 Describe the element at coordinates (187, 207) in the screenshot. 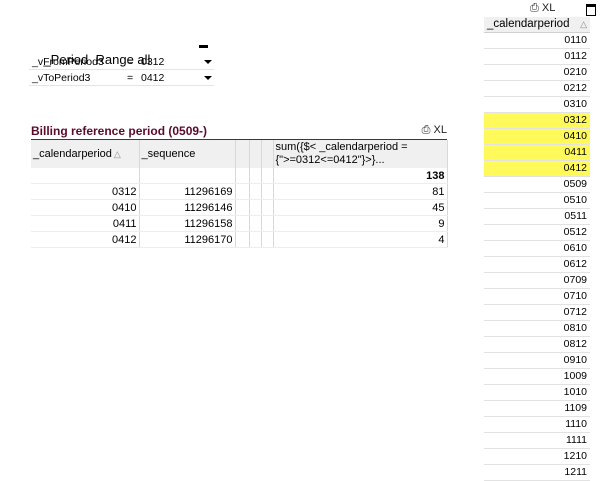

I see `cell-sequence: 11296146` at that location.